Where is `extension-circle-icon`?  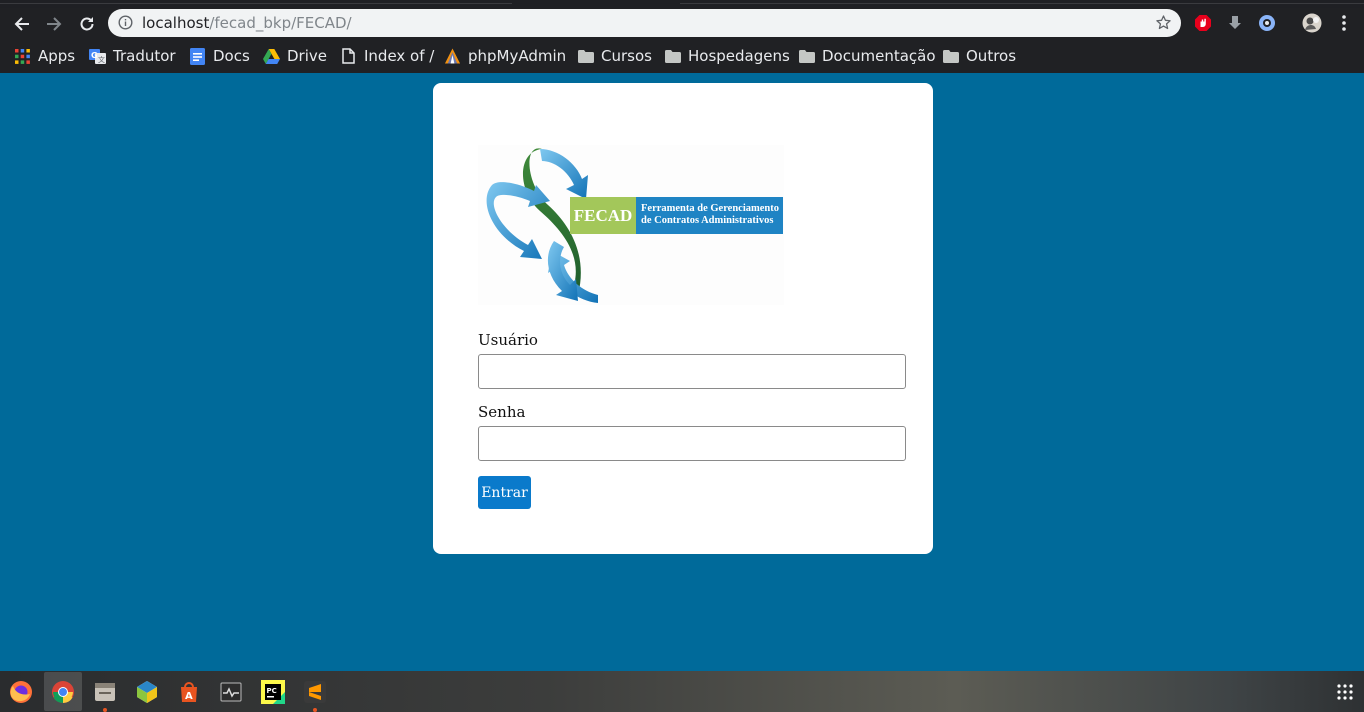
extension-circle-icon is located at coordinates (1267, 23).